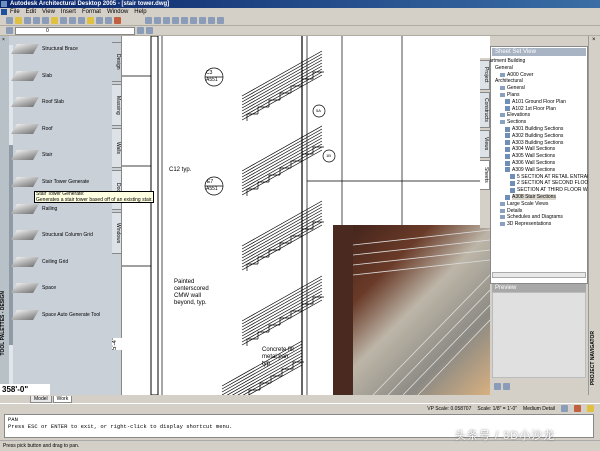 The width and height of the screenshot is (600, 451). I want to click on vp-scale: VP Scale: 0.058707, so click(449, 409).